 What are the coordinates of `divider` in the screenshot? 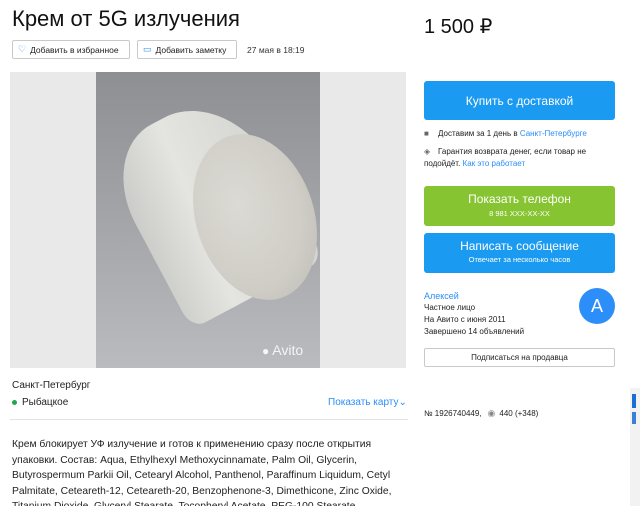 It's located at (209, 419).